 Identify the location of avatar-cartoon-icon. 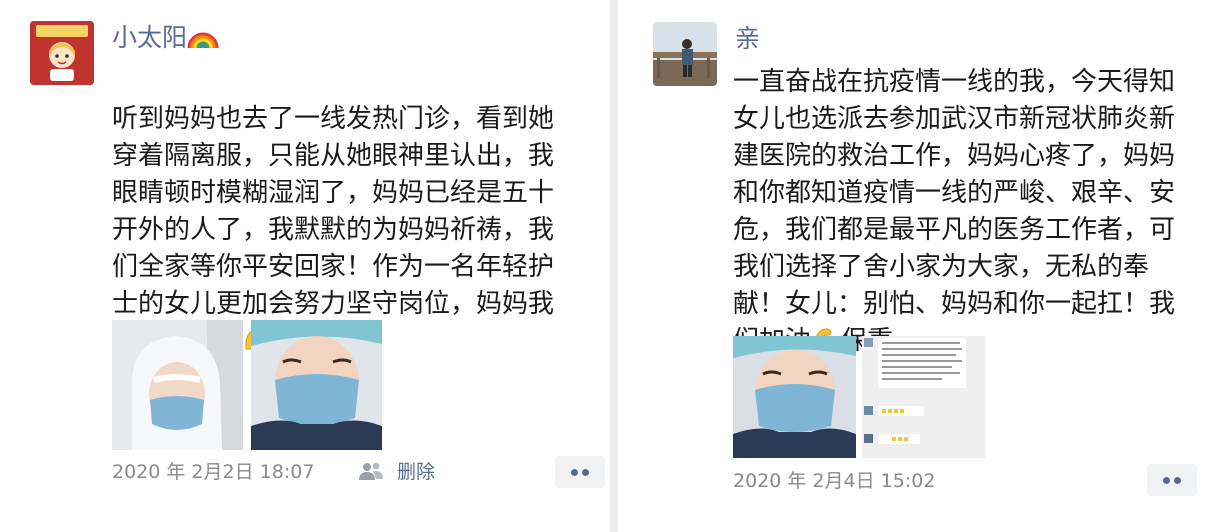
(62, 53).